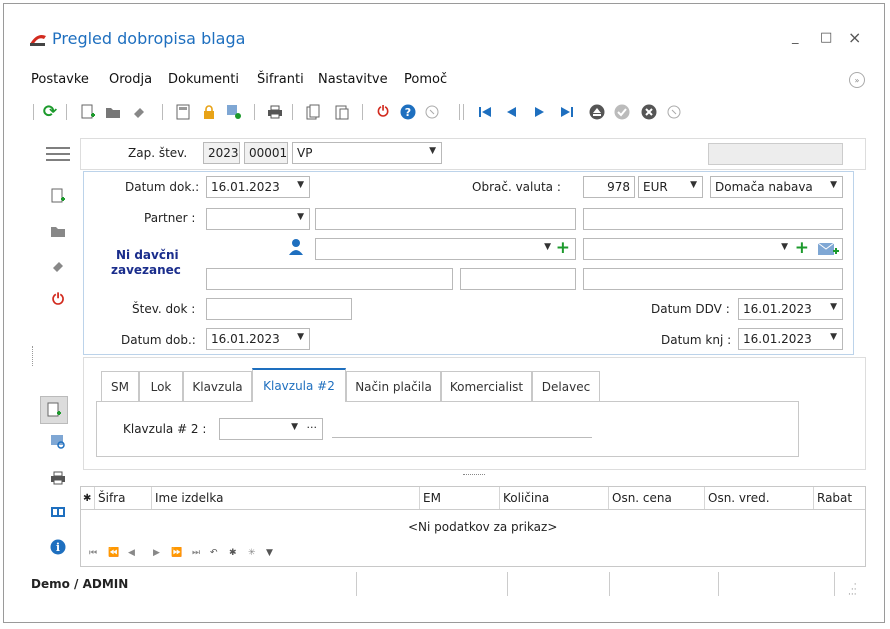  I want to click on resize-grip-icon: · ·· ···, so click(852, 590).